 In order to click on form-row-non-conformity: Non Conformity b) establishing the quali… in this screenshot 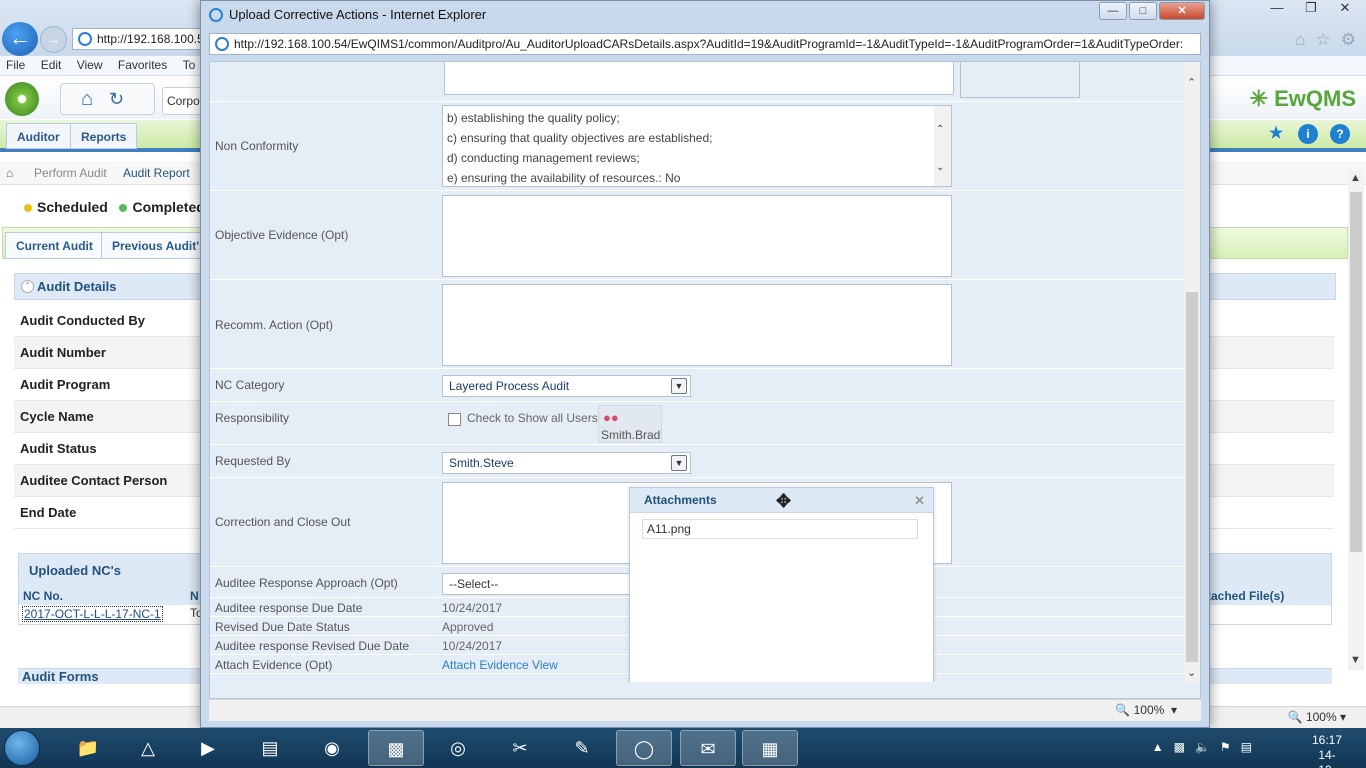, I will do `click(697, 146)`.